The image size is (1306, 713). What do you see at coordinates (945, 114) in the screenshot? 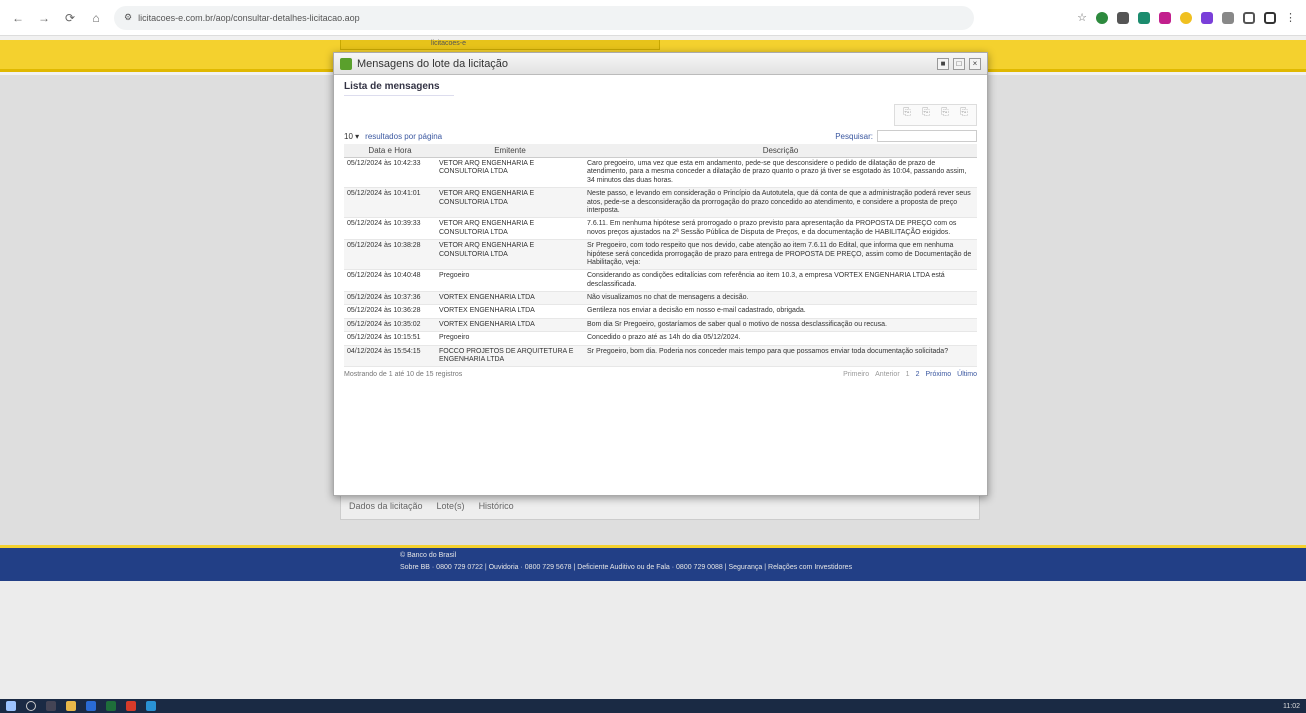
I see `export-excel-icon: ⎘` at bounding box center [945, 114].